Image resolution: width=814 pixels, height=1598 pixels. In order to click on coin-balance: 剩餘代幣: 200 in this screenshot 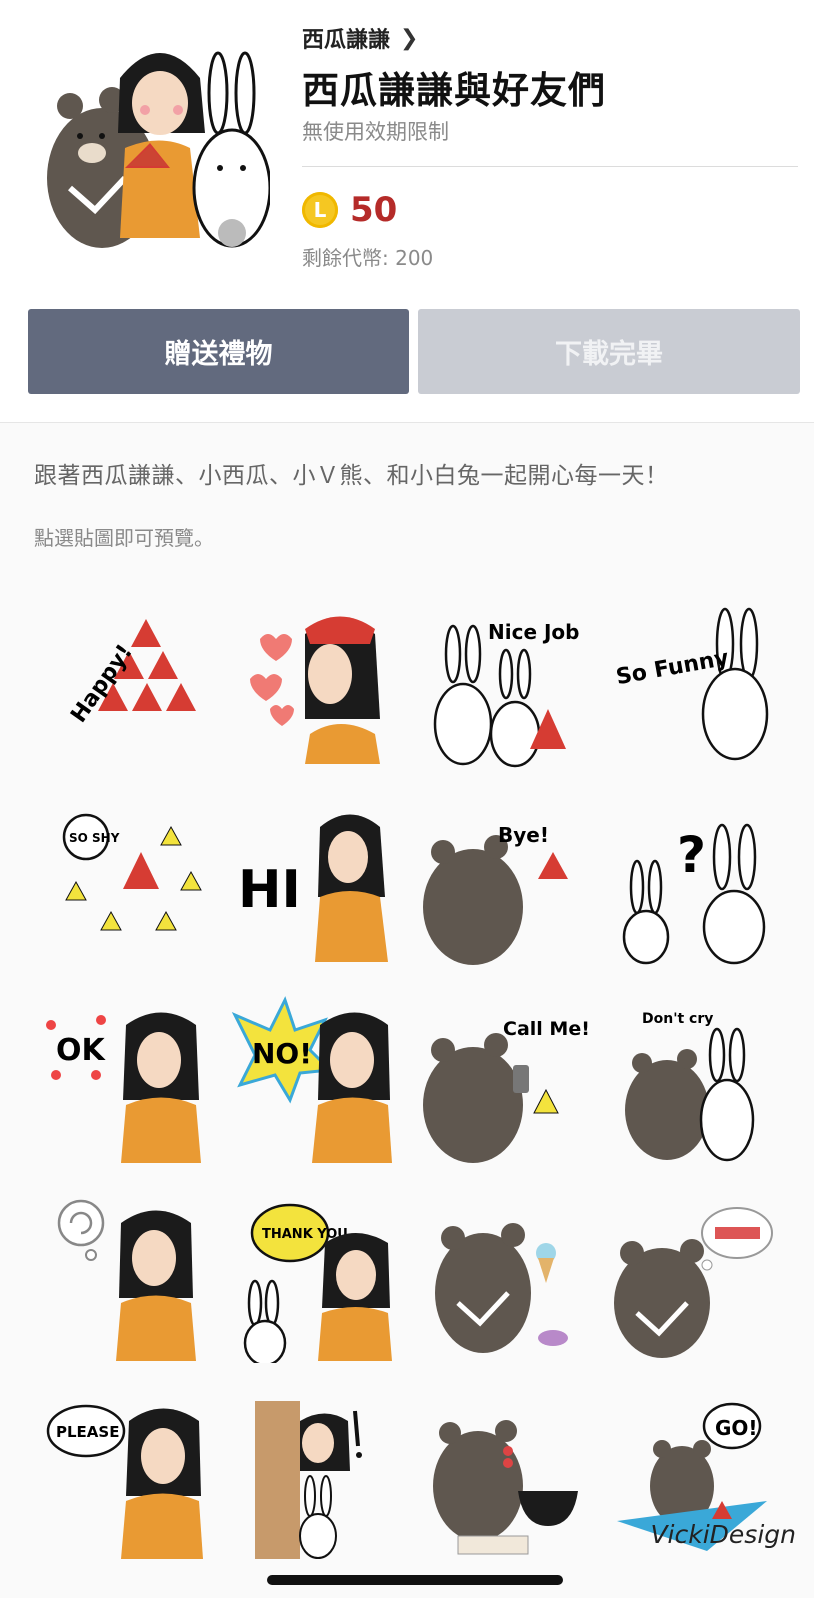, I will do `click(368, 258)`.